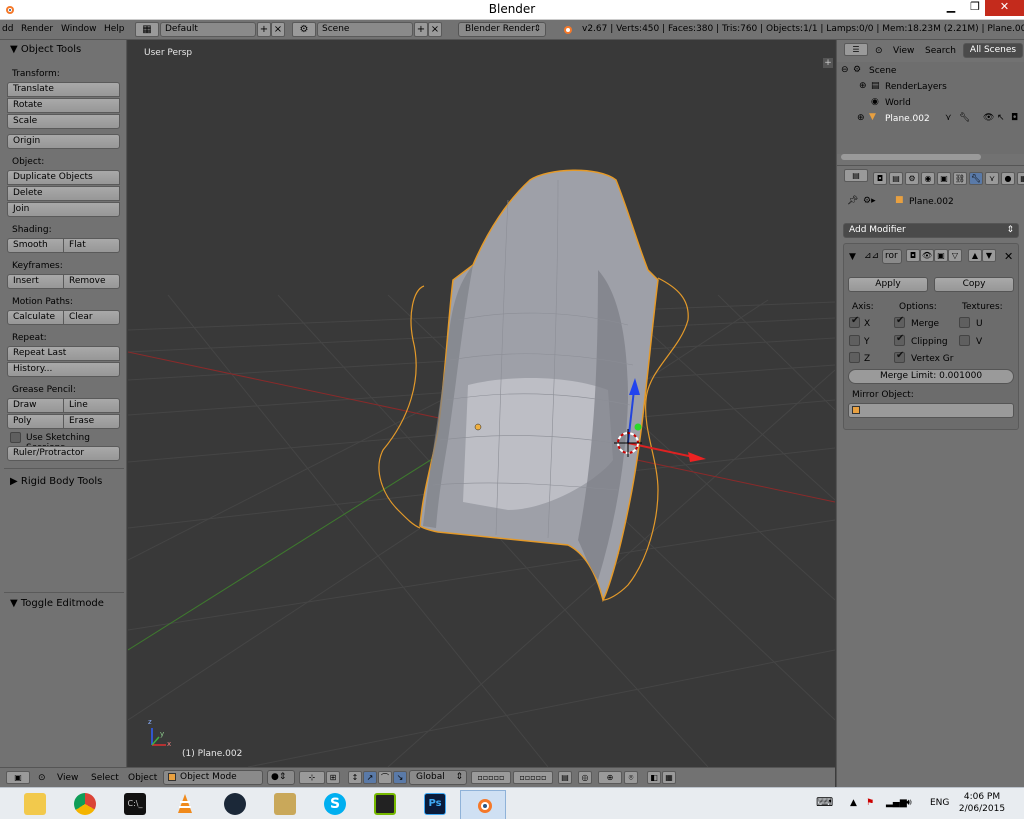 This screenshot has height=819, width=1024. What do you see at coordinates (880, 178) in the screenshot?
I see `render-tab-icon: ◘` at bounding box center [880, 178].